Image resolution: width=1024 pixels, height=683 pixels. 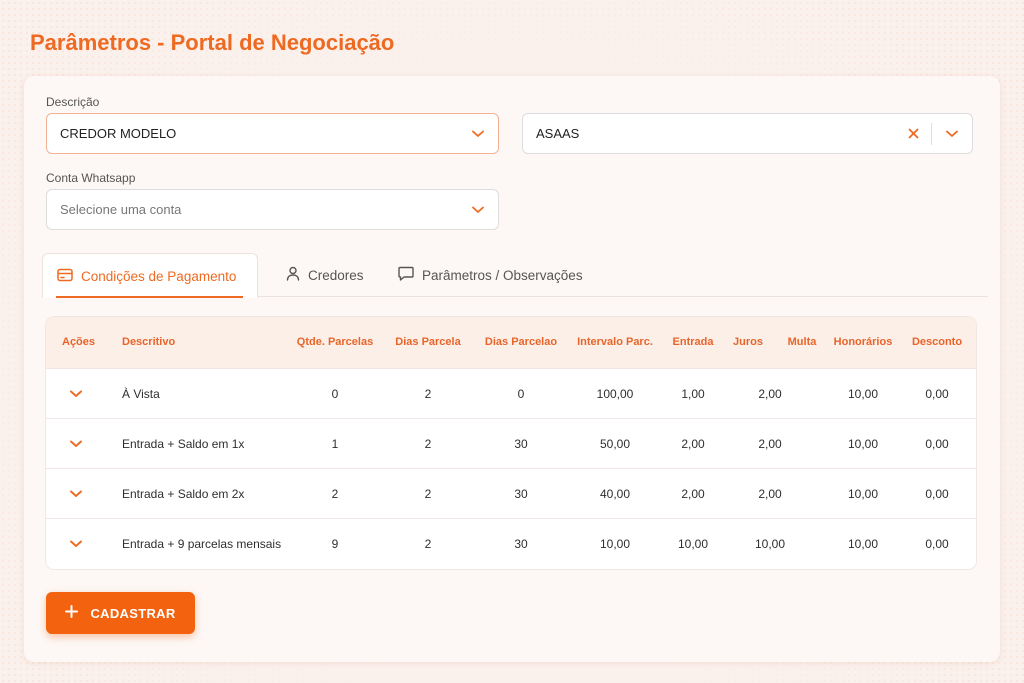 What do you see at coordinates (802, 342) in the screenshot?
I see `column-header-multa: Multa` at bounding box center [802, 342].